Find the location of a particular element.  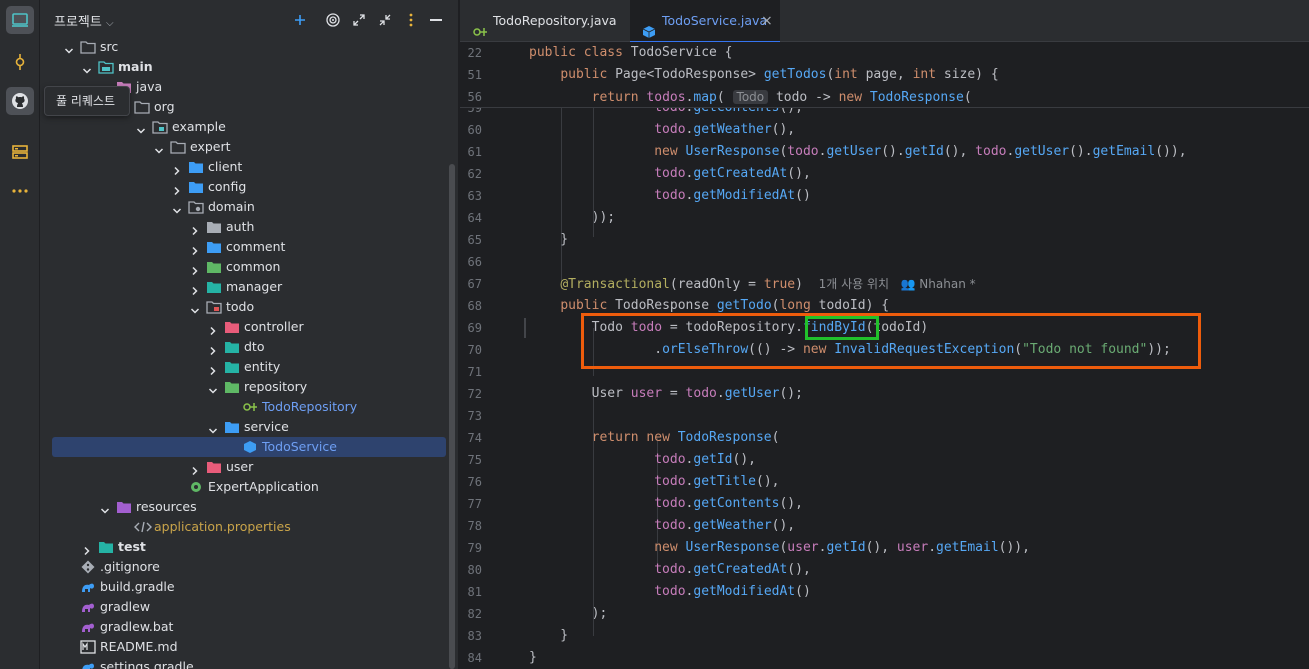

options-icon is located at coordinates (411, 20).